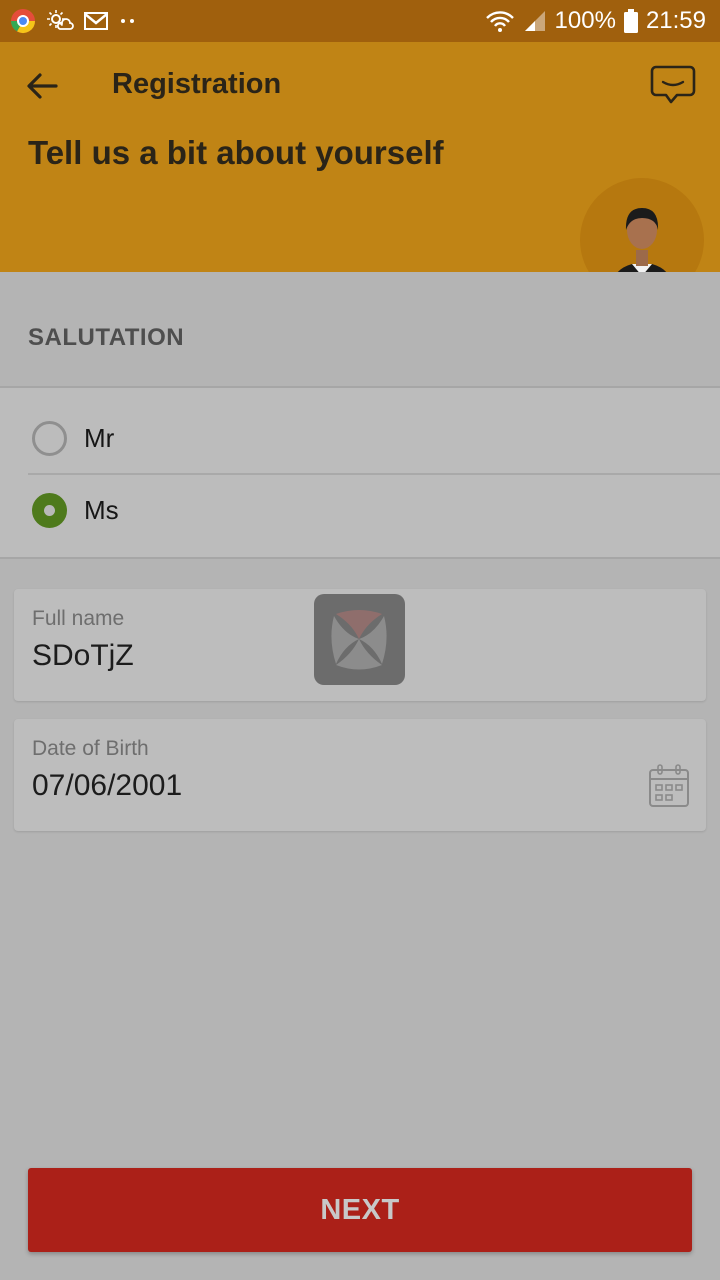 Image resolution: width=720 pixels, height=1280 pixels. What do you see at coordinates (90, 748) in the screenshot?
I see `dob-label: Date of Birth` at bounding box center [90, 748].